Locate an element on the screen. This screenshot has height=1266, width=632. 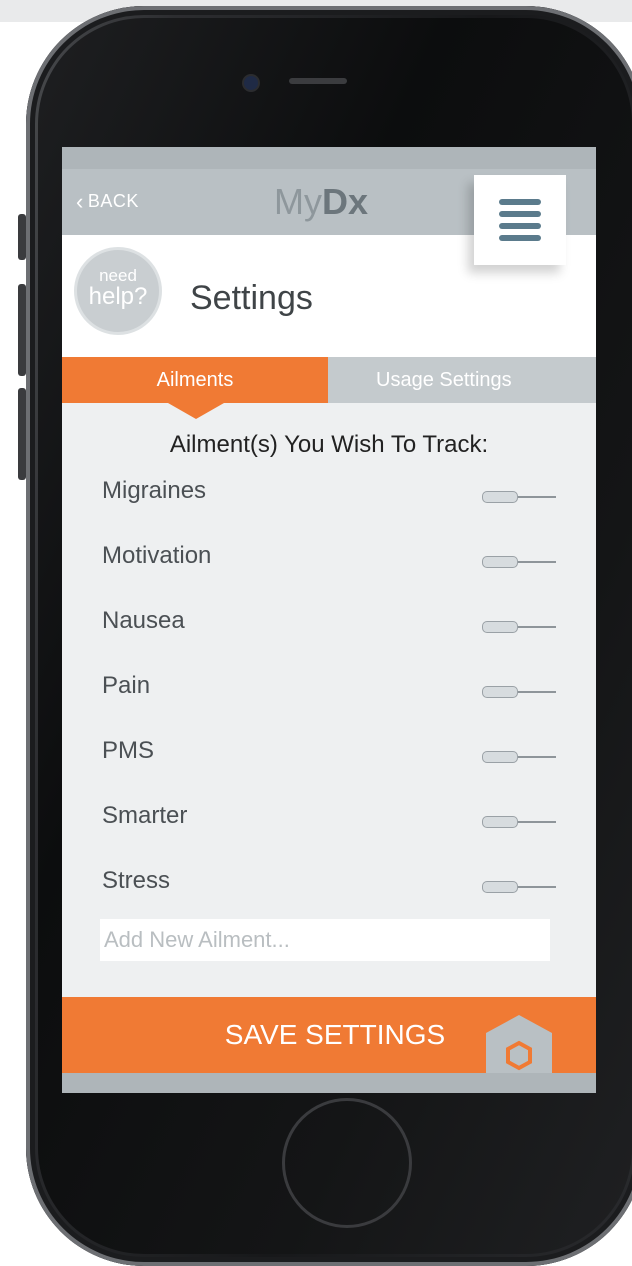
active-tab-pointer is located at coordinates (196, 411).